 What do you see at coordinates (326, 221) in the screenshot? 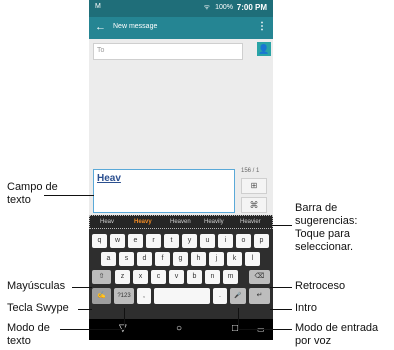
I see `callout-text: sugerencias:` at bounding box center [326, 221].